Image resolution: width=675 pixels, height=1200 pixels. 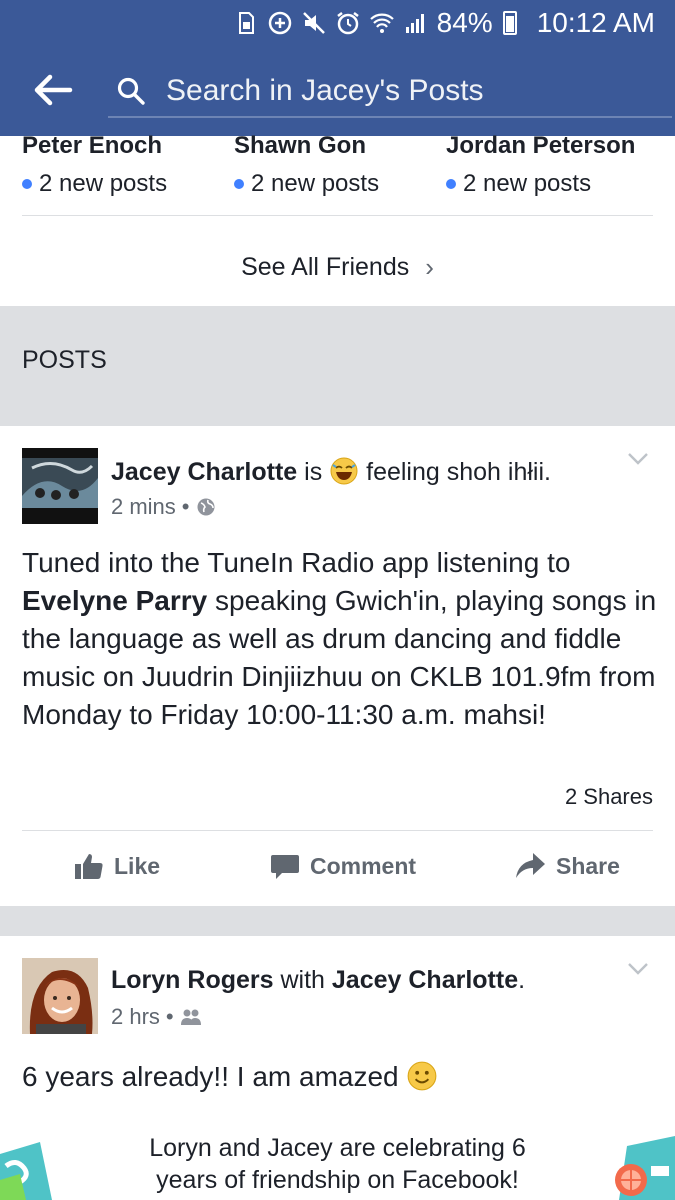 I want to click on friend-name: Shawn Gon, so click(x=300, y=145).